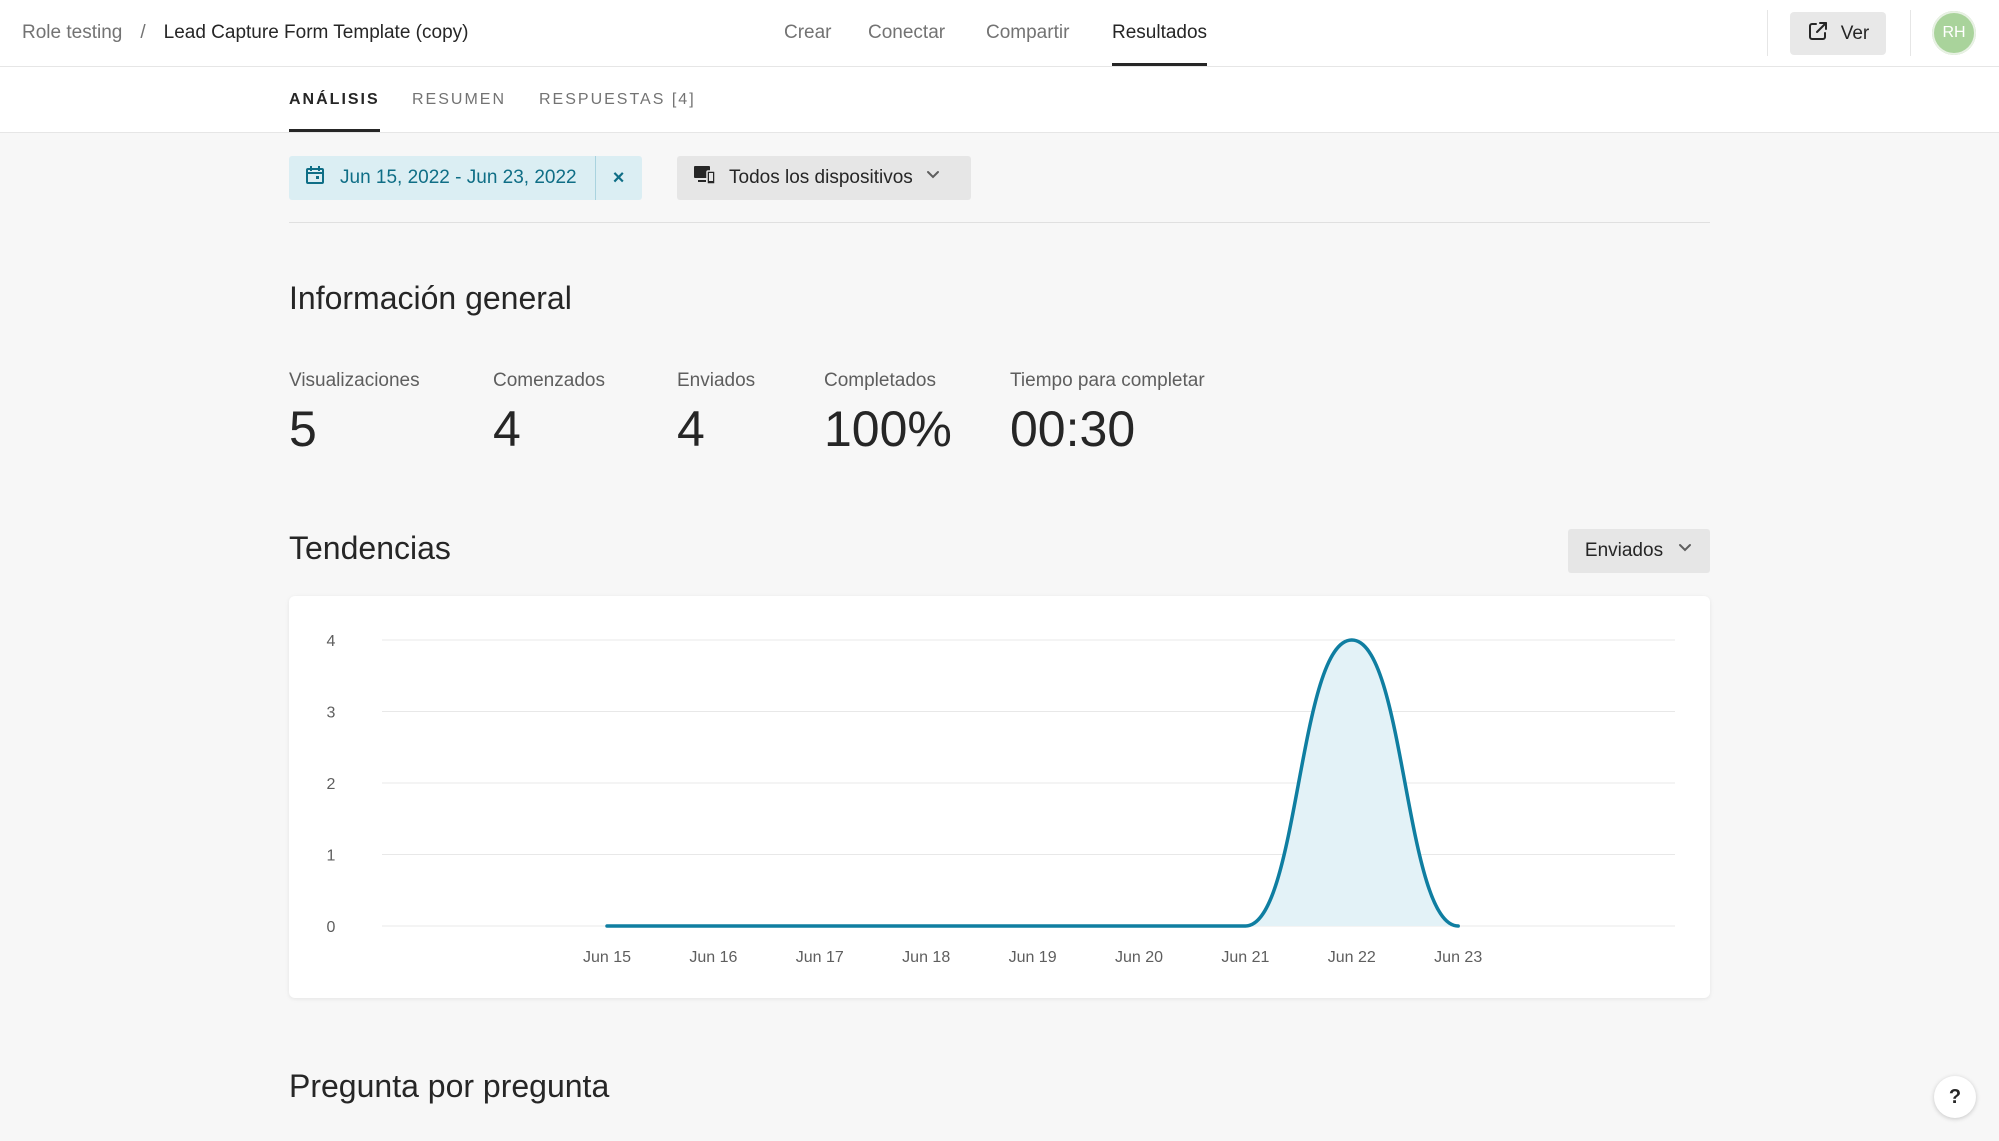  I want to click on x-tick-label: Jun 19, so click(1033, 957).